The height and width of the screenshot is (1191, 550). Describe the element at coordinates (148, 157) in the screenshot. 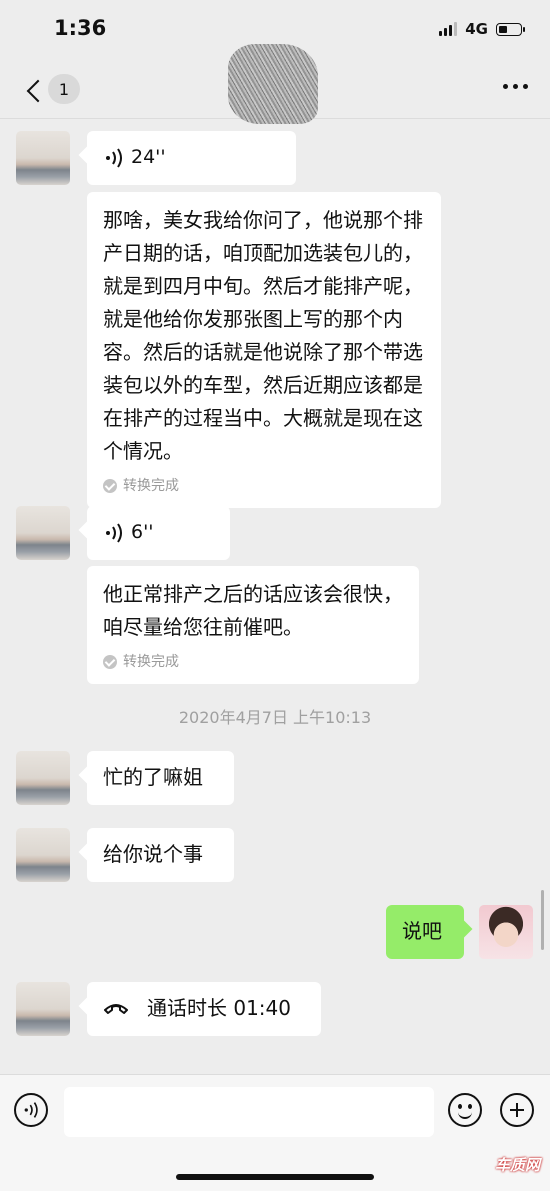

I see `voice-duration: 24''` at that location.